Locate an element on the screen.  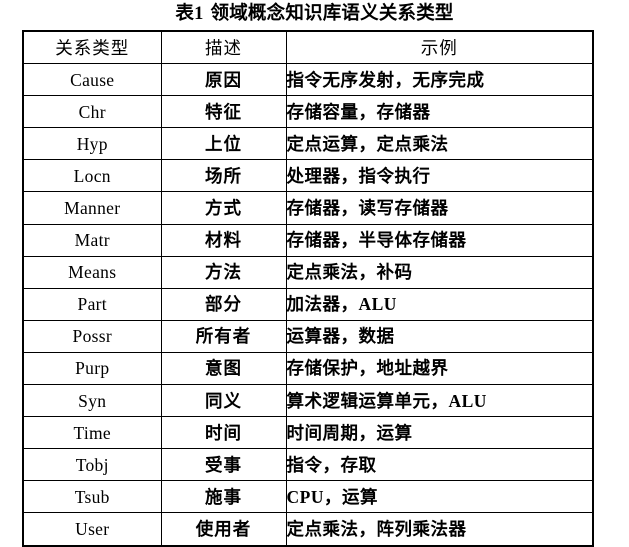
cell-description: 受事 is located at coordinates (223, 465).